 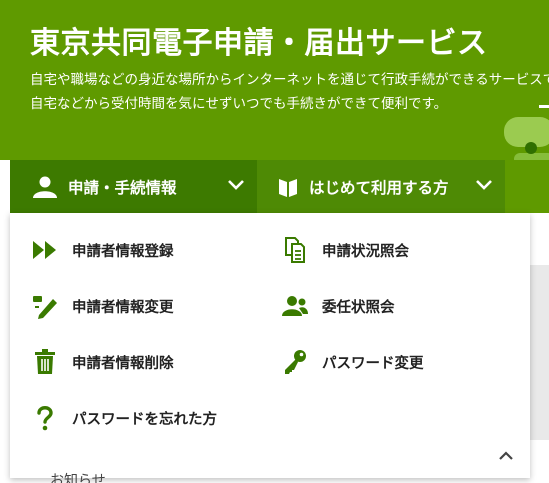 What do you see at coordinates (288, 187) in the screenshot?
I see `book-icon` at bounding box center [288, 187].